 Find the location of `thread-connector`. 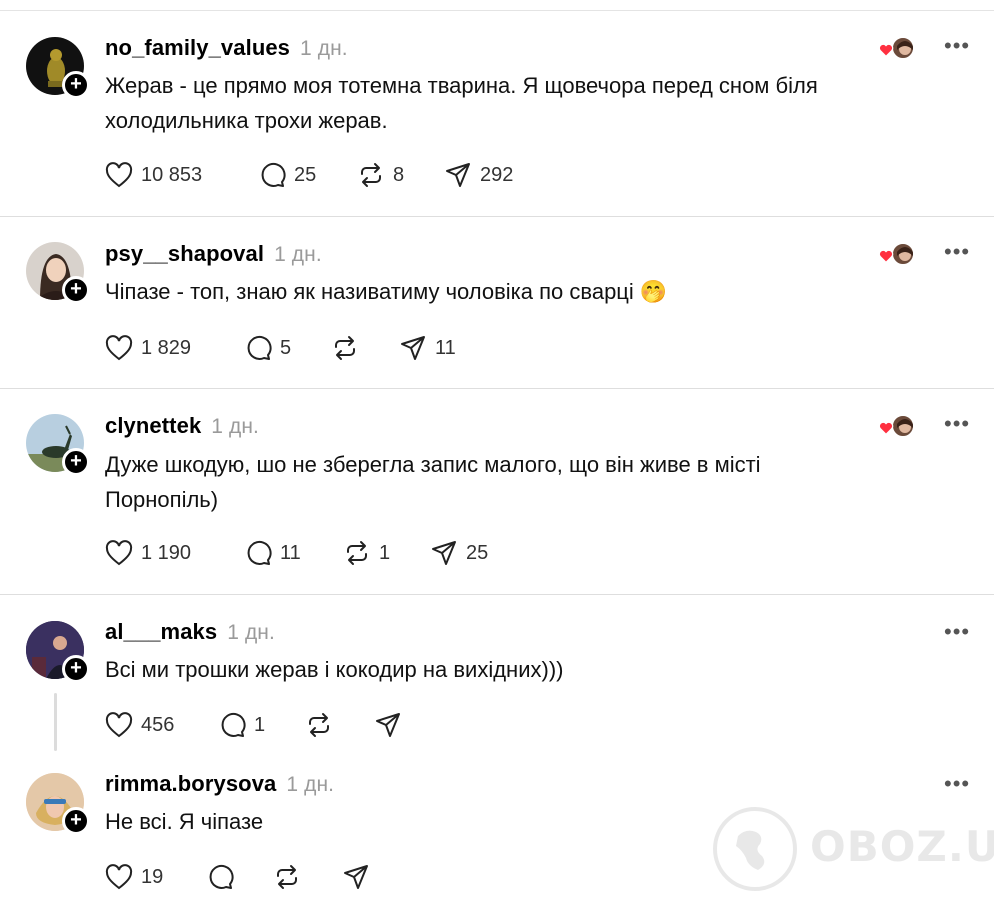

thread-connector is located at coordinates (55, 722).